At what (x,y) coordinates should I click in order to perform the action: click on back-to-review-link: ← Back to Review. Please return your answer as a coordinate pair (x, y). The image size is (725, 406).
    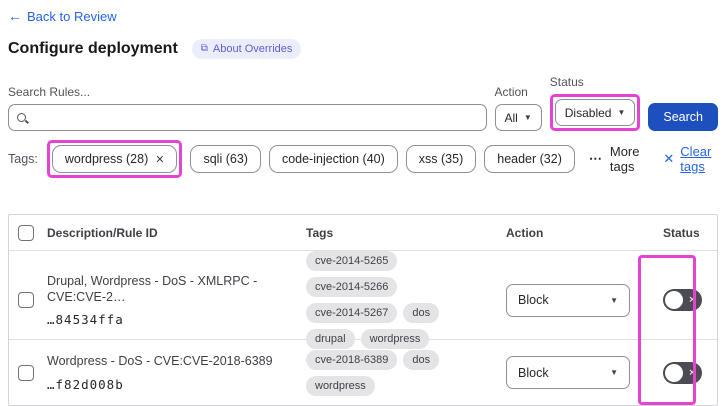
    Looking at the image, I should click on (62, 16).